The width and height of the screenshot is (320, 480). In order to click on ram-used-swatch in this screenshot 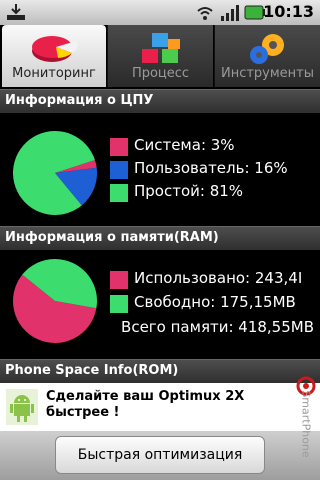, I will do `click(119, 280)`.